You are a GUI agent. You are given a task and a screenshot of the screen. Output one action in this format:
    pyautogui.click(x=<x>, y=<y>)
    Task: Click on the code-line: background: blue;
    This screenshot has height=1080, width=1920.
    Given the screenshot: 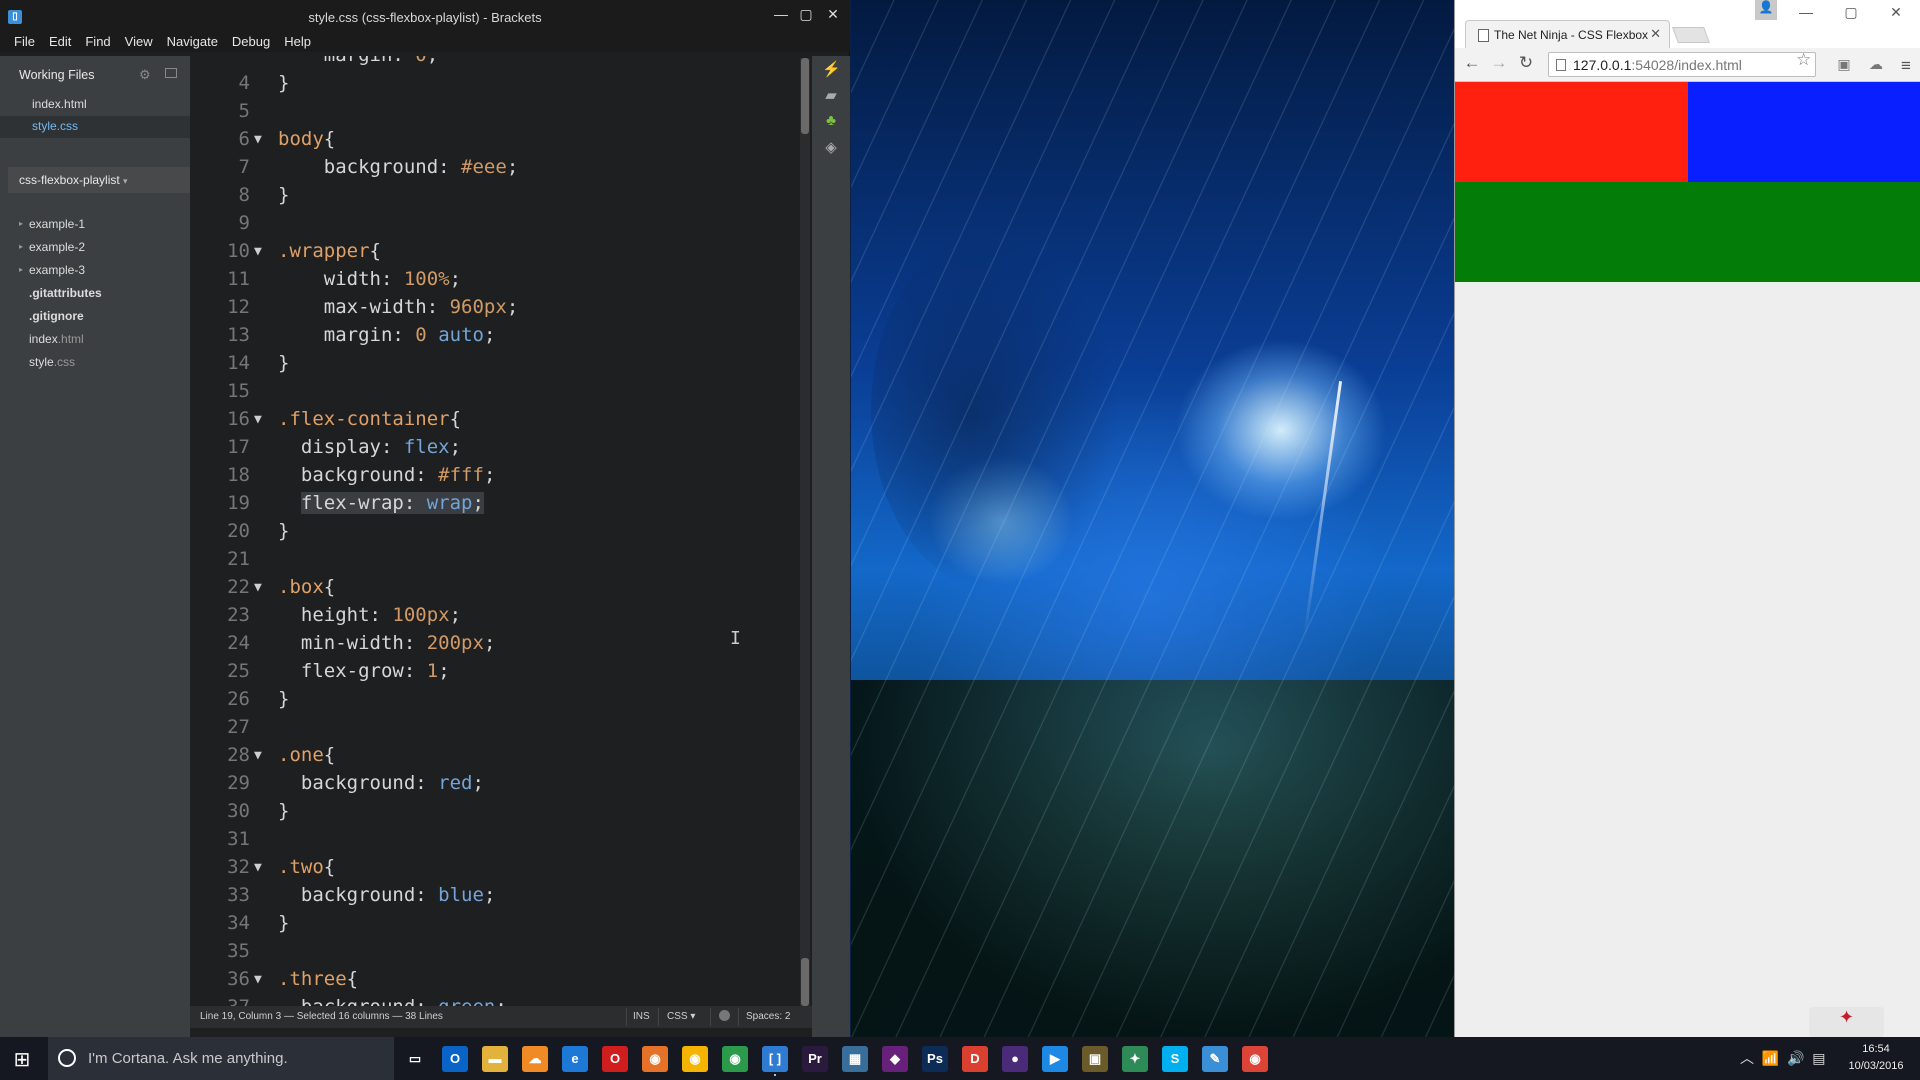 What is the action you would take?
    pyautogui.click(x=387, y=895)
    